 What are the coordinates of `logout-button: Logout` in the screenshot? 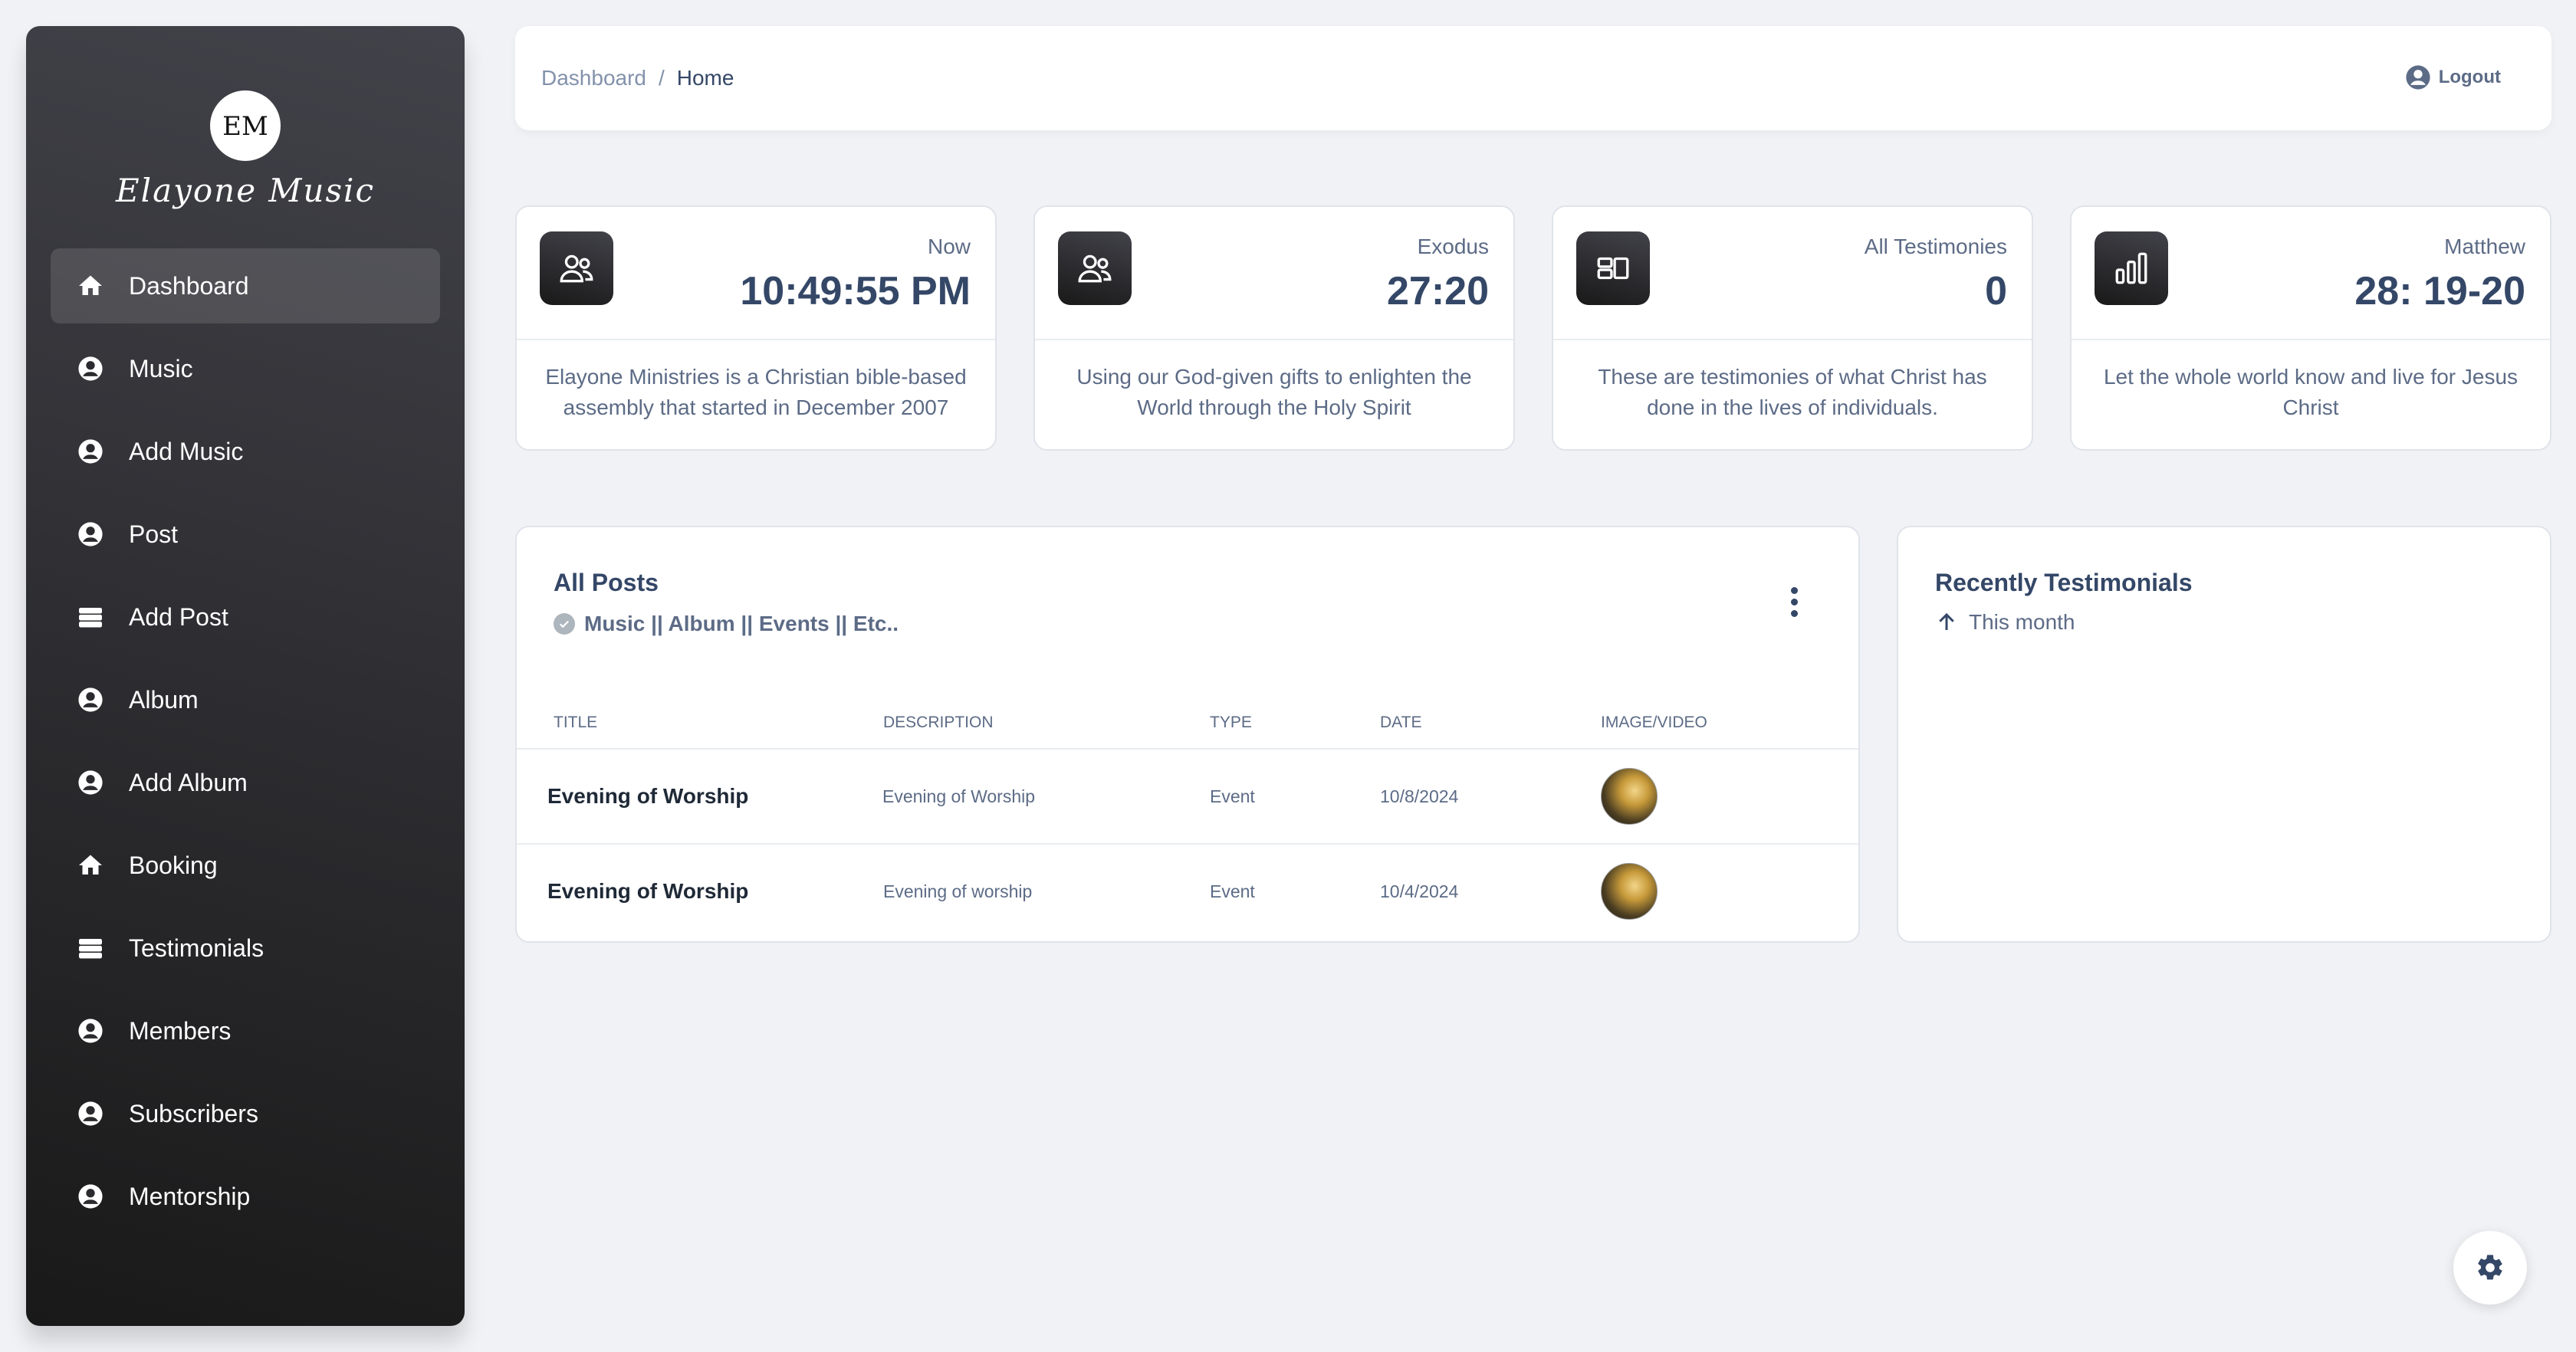 It's located at (2453, 77).